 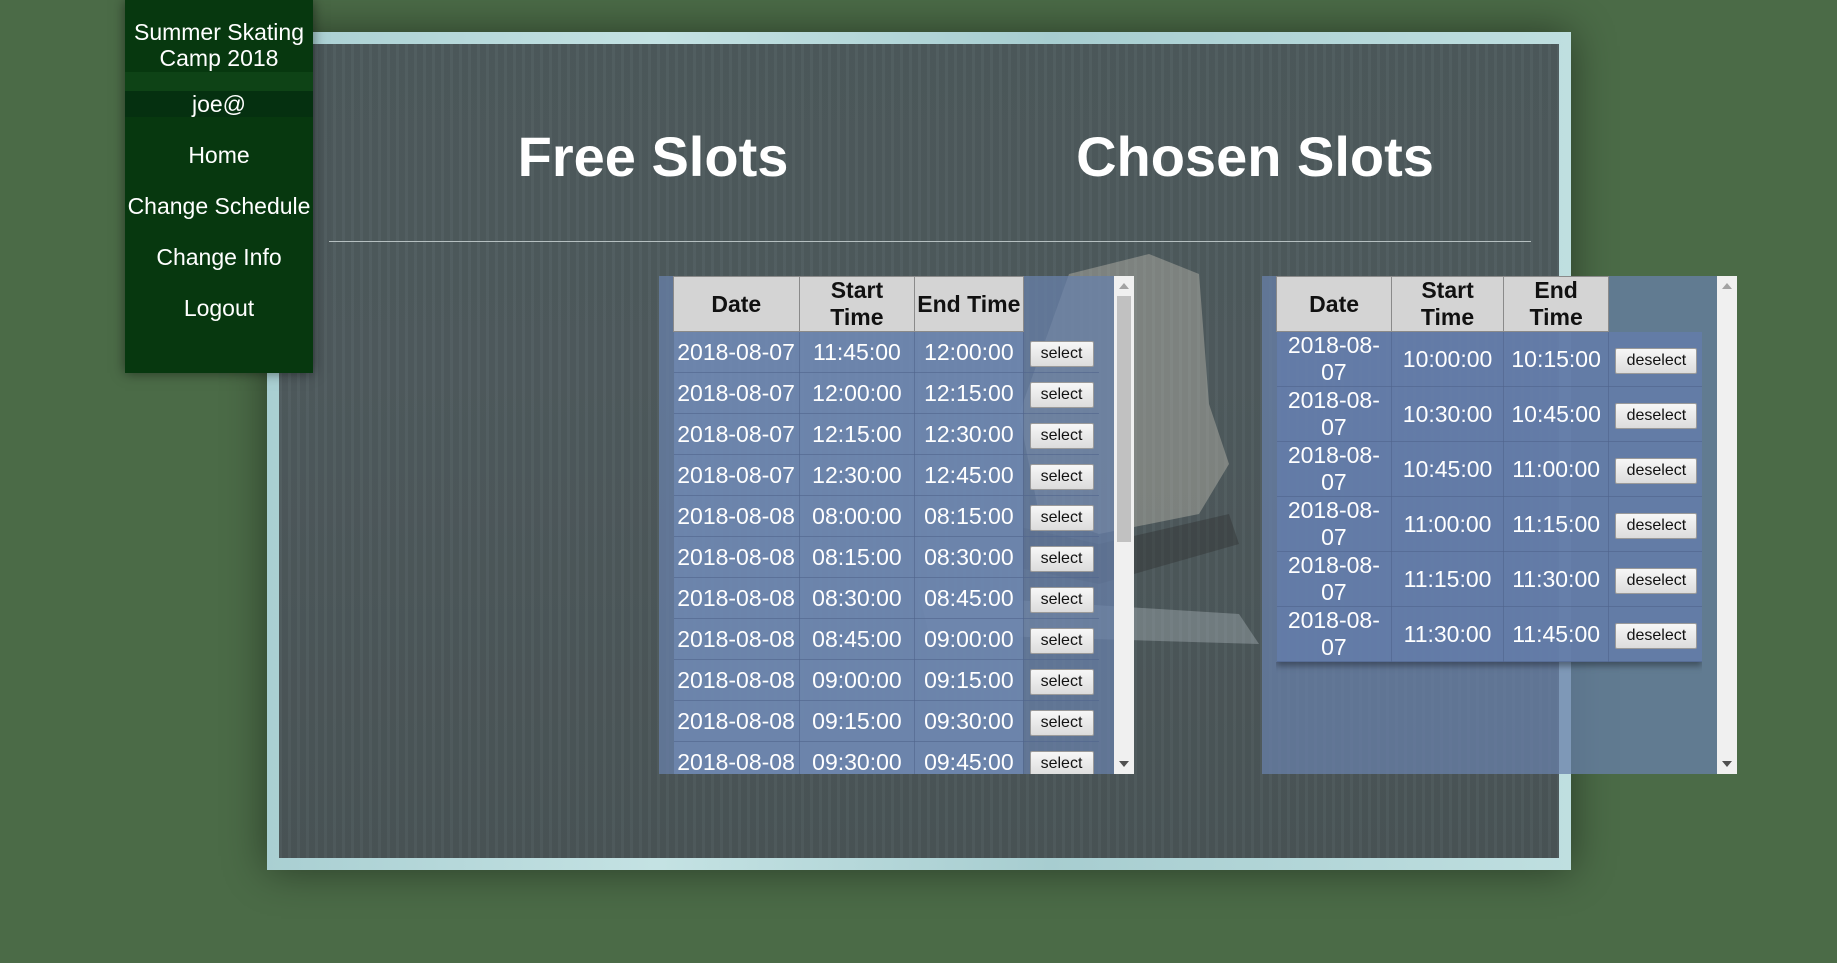 I want to click on end-time-cell: 12:00:00, so click(x=969, y=352).